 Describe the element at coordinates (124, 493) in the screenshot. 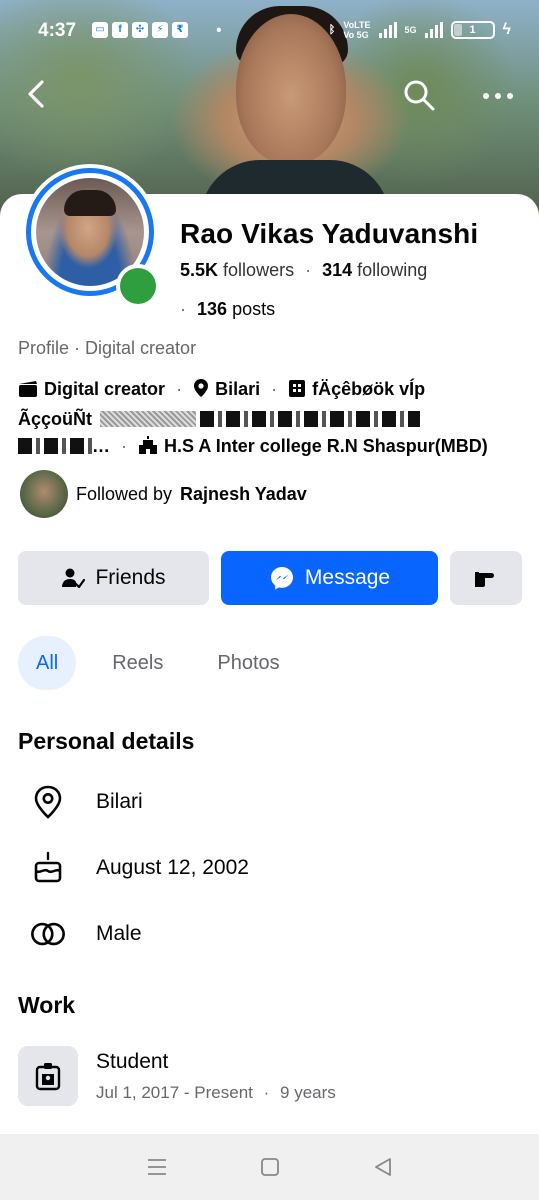

I see `followed-by-prefix: Followed by` at that location.